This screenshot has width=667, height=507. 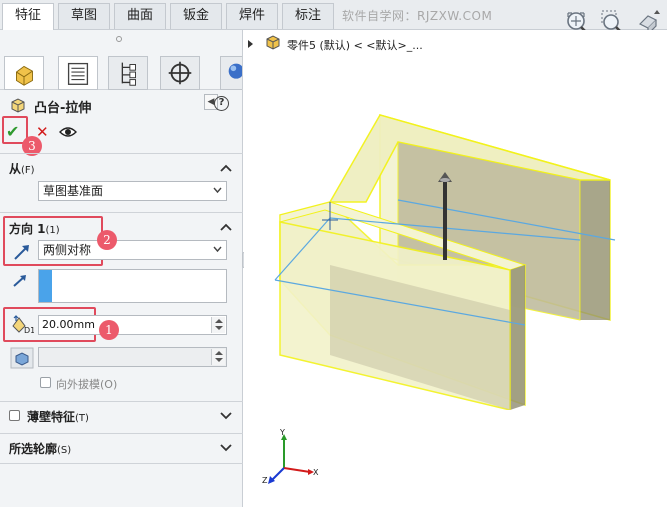 What do you see at coordinates (18, 105) in the screenshot?
I see `boss-extrude-icon` at bounding box center [18, 105].